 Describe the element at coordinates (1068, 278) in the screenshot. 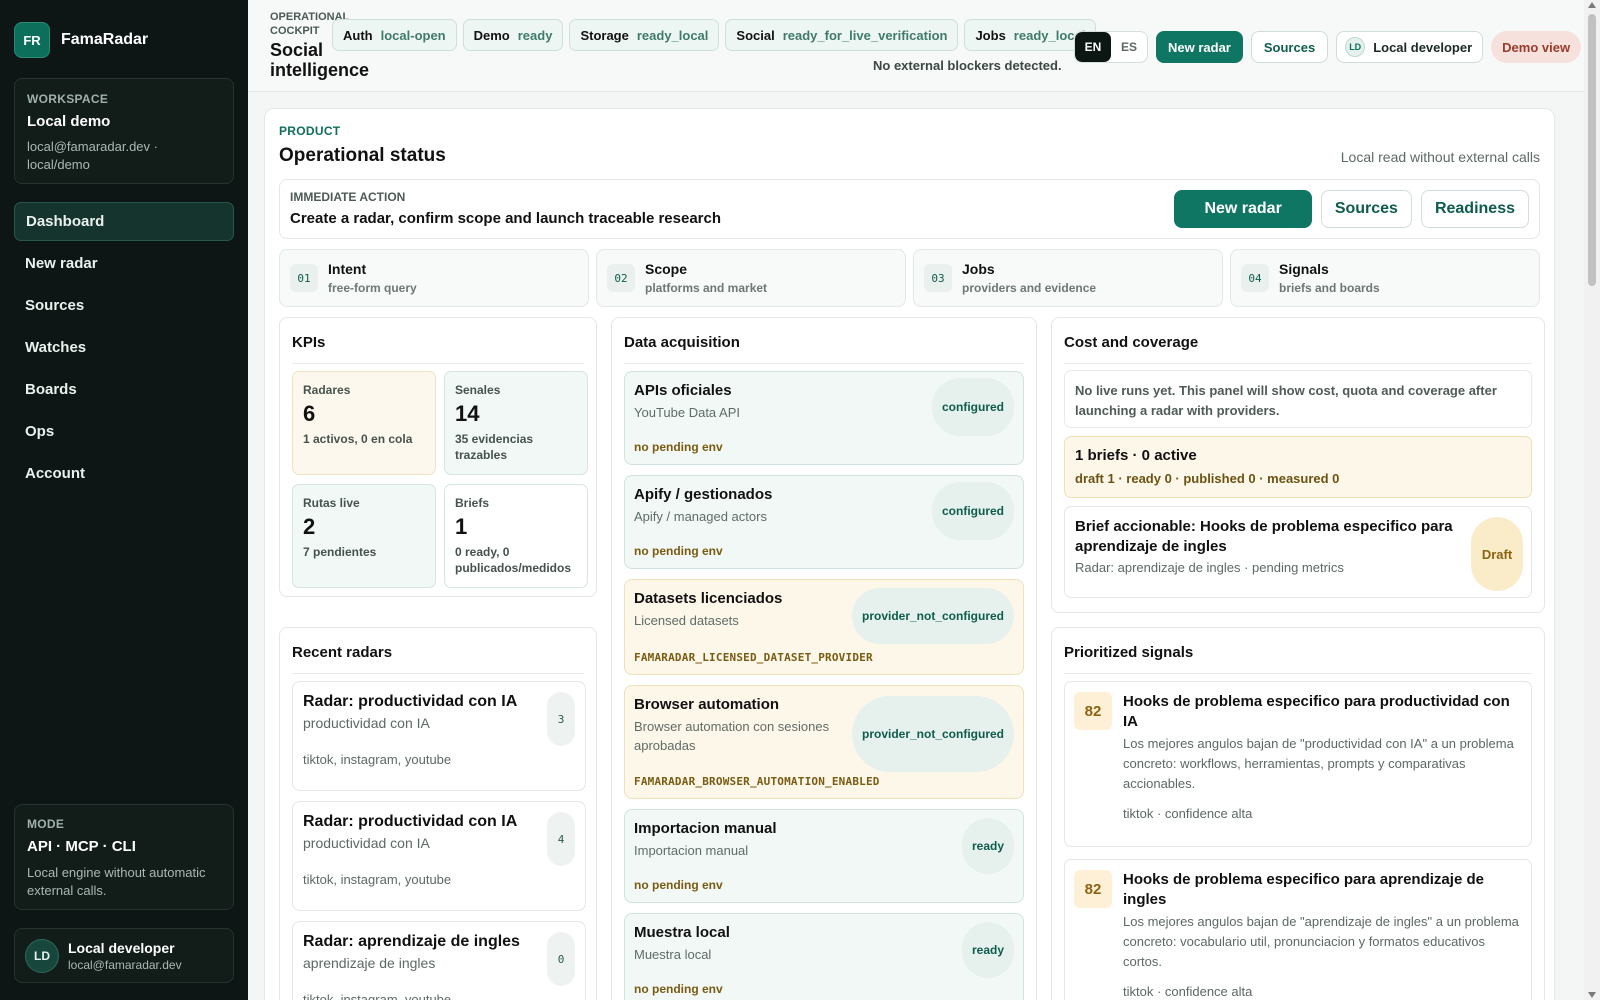

I see `step-jobs: 03 Jobs providers and evidence` at that location.